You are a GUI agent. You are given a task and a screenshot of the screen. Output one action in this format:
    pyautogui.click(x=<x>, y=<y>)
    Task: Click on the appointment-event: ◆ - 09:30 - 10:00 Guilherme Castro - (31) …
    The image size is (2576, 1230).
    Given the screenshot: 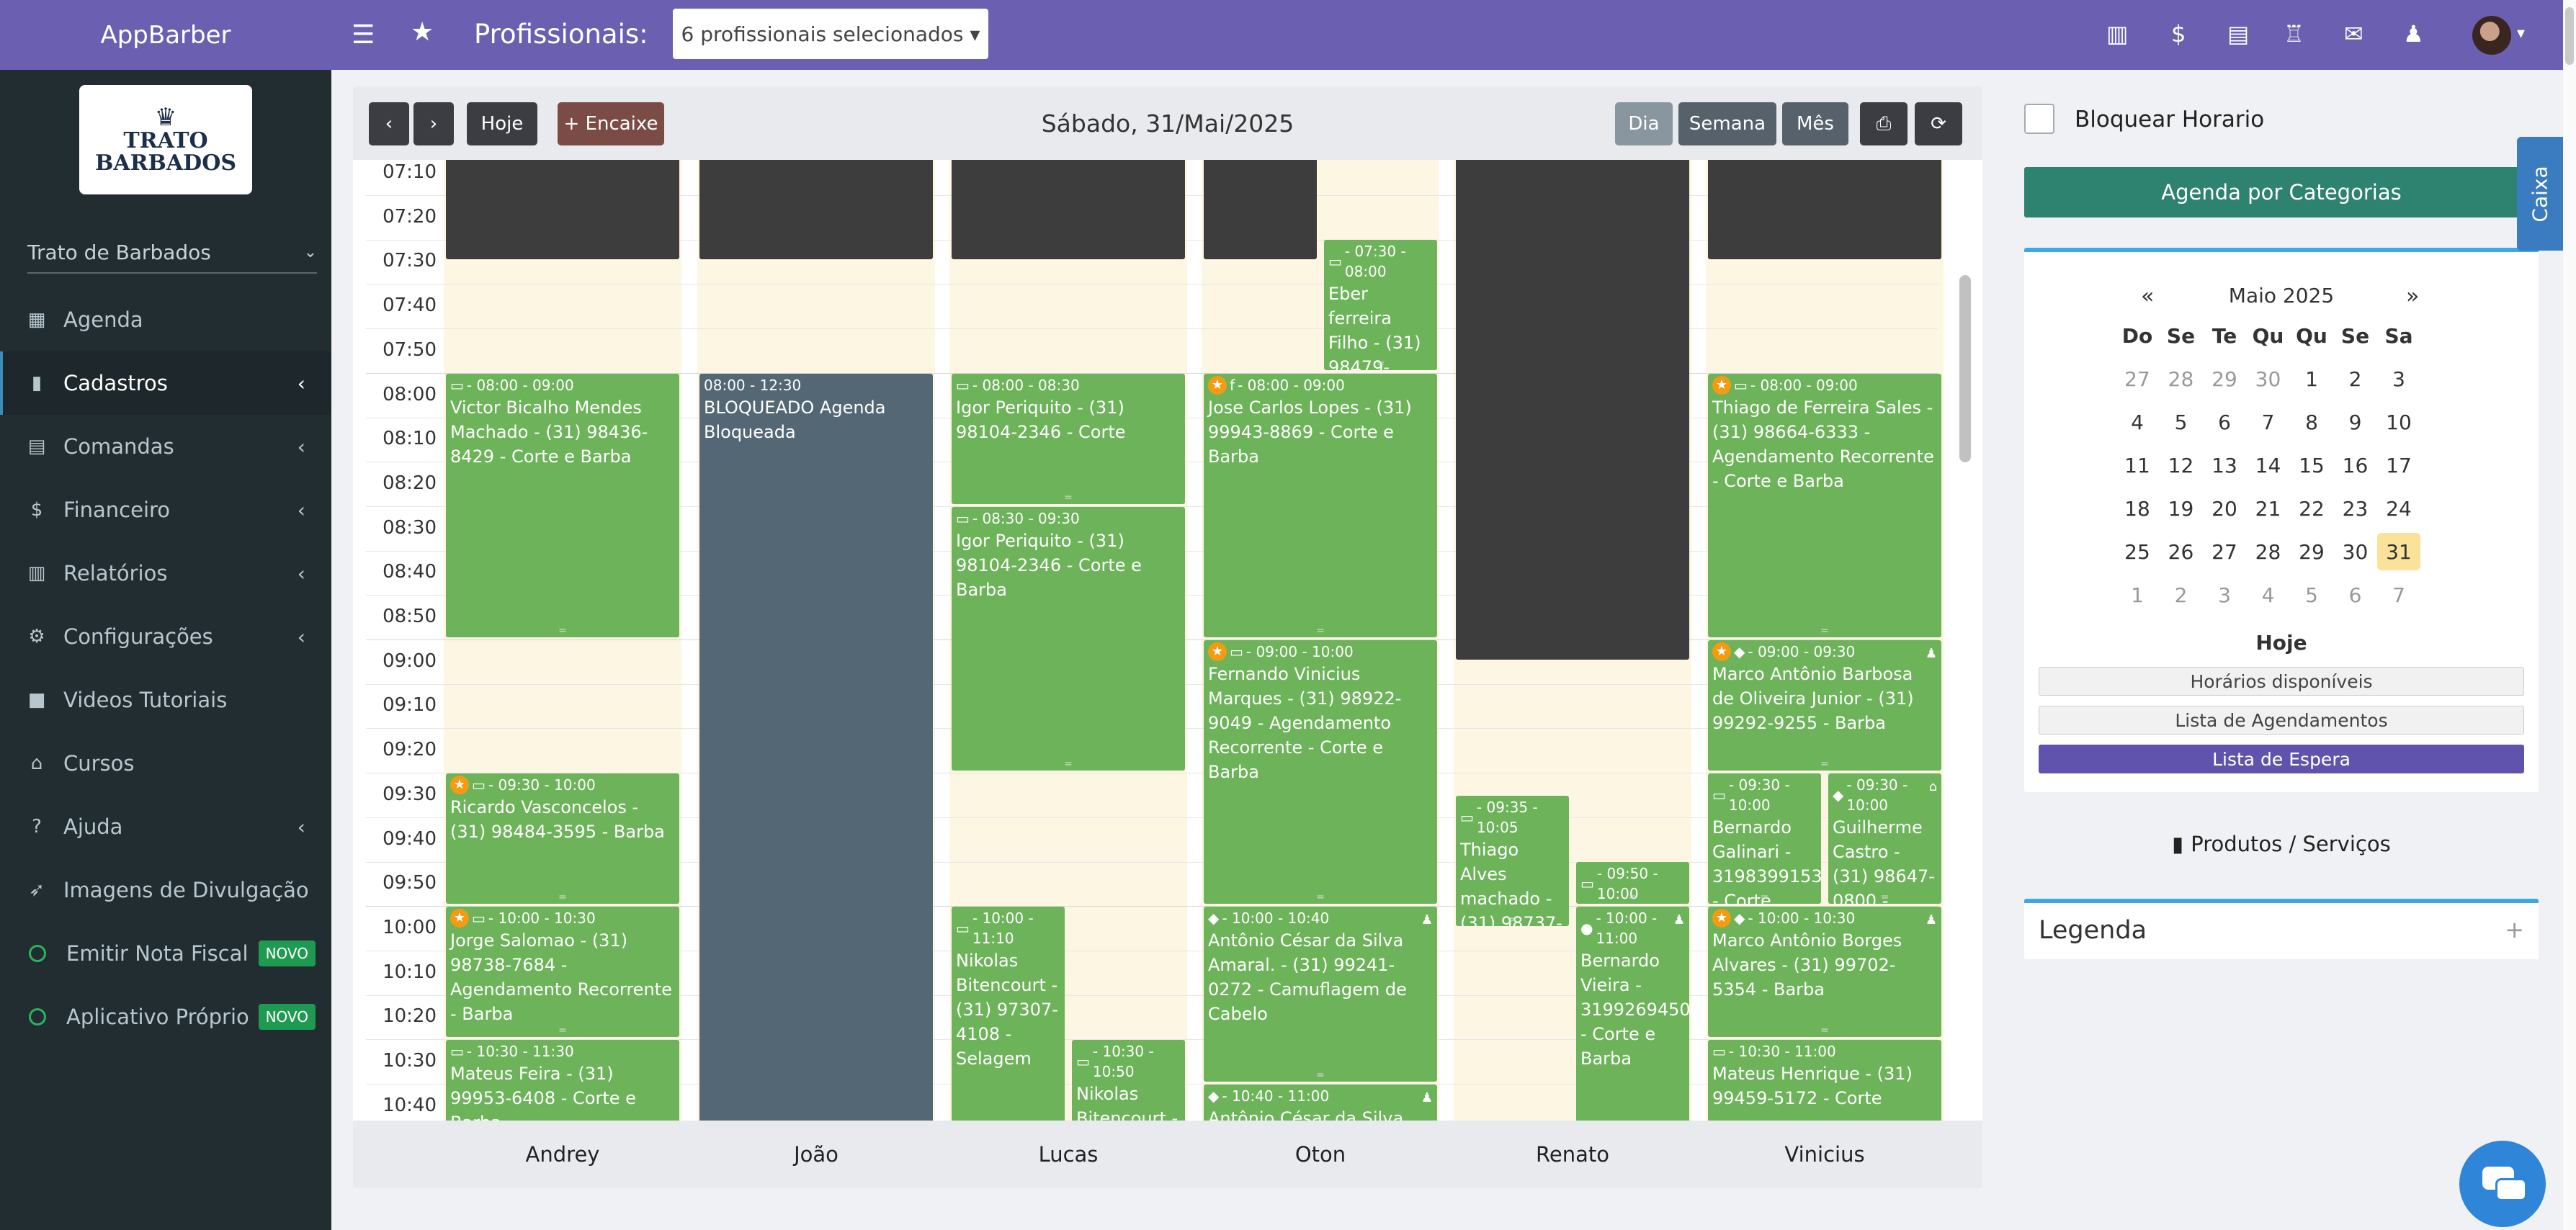 What is the action you would take?
    pyautogui.click(x=1885, y=839)
    